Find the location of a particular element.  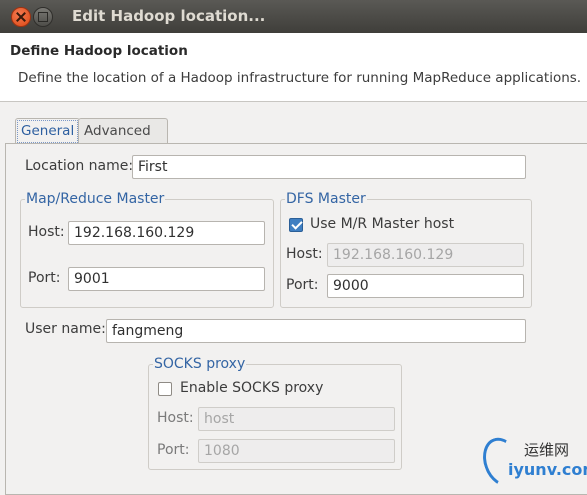

mapreduce-master-title: Map/Reduce Master is located at coordinates (95, 199).